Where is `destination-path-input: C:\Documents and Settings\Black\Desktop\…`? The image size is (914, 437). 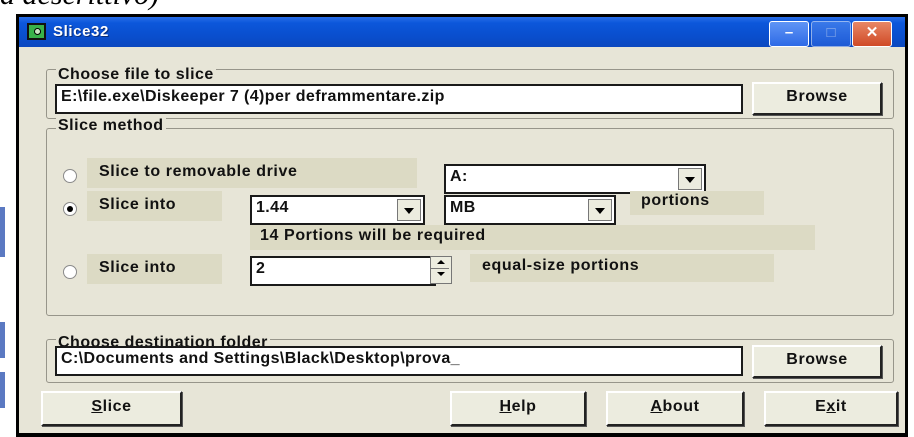
destination-path-input: C:\Documents and Settings\Black\Desktop\… is located at coordinates (399, 361).